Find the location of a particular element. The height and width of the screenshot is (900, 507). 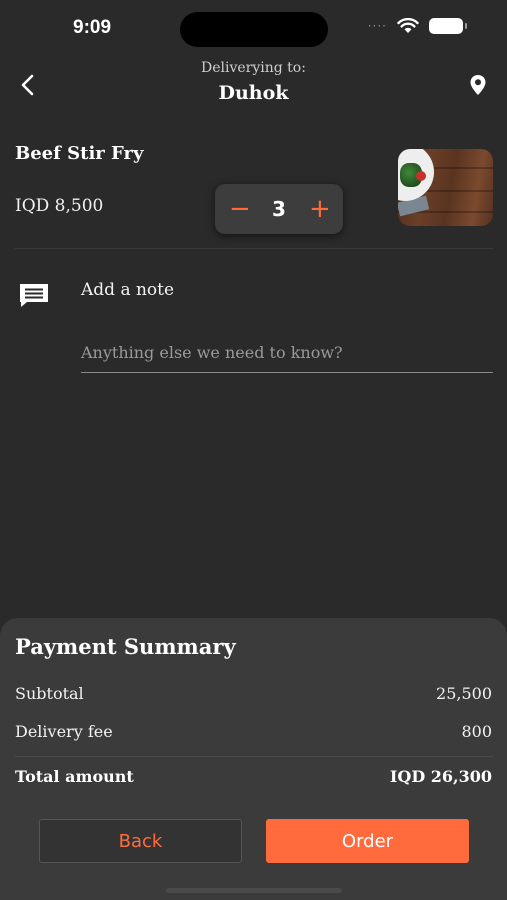

status-icons: ···· is located at coordinates (417, 26).